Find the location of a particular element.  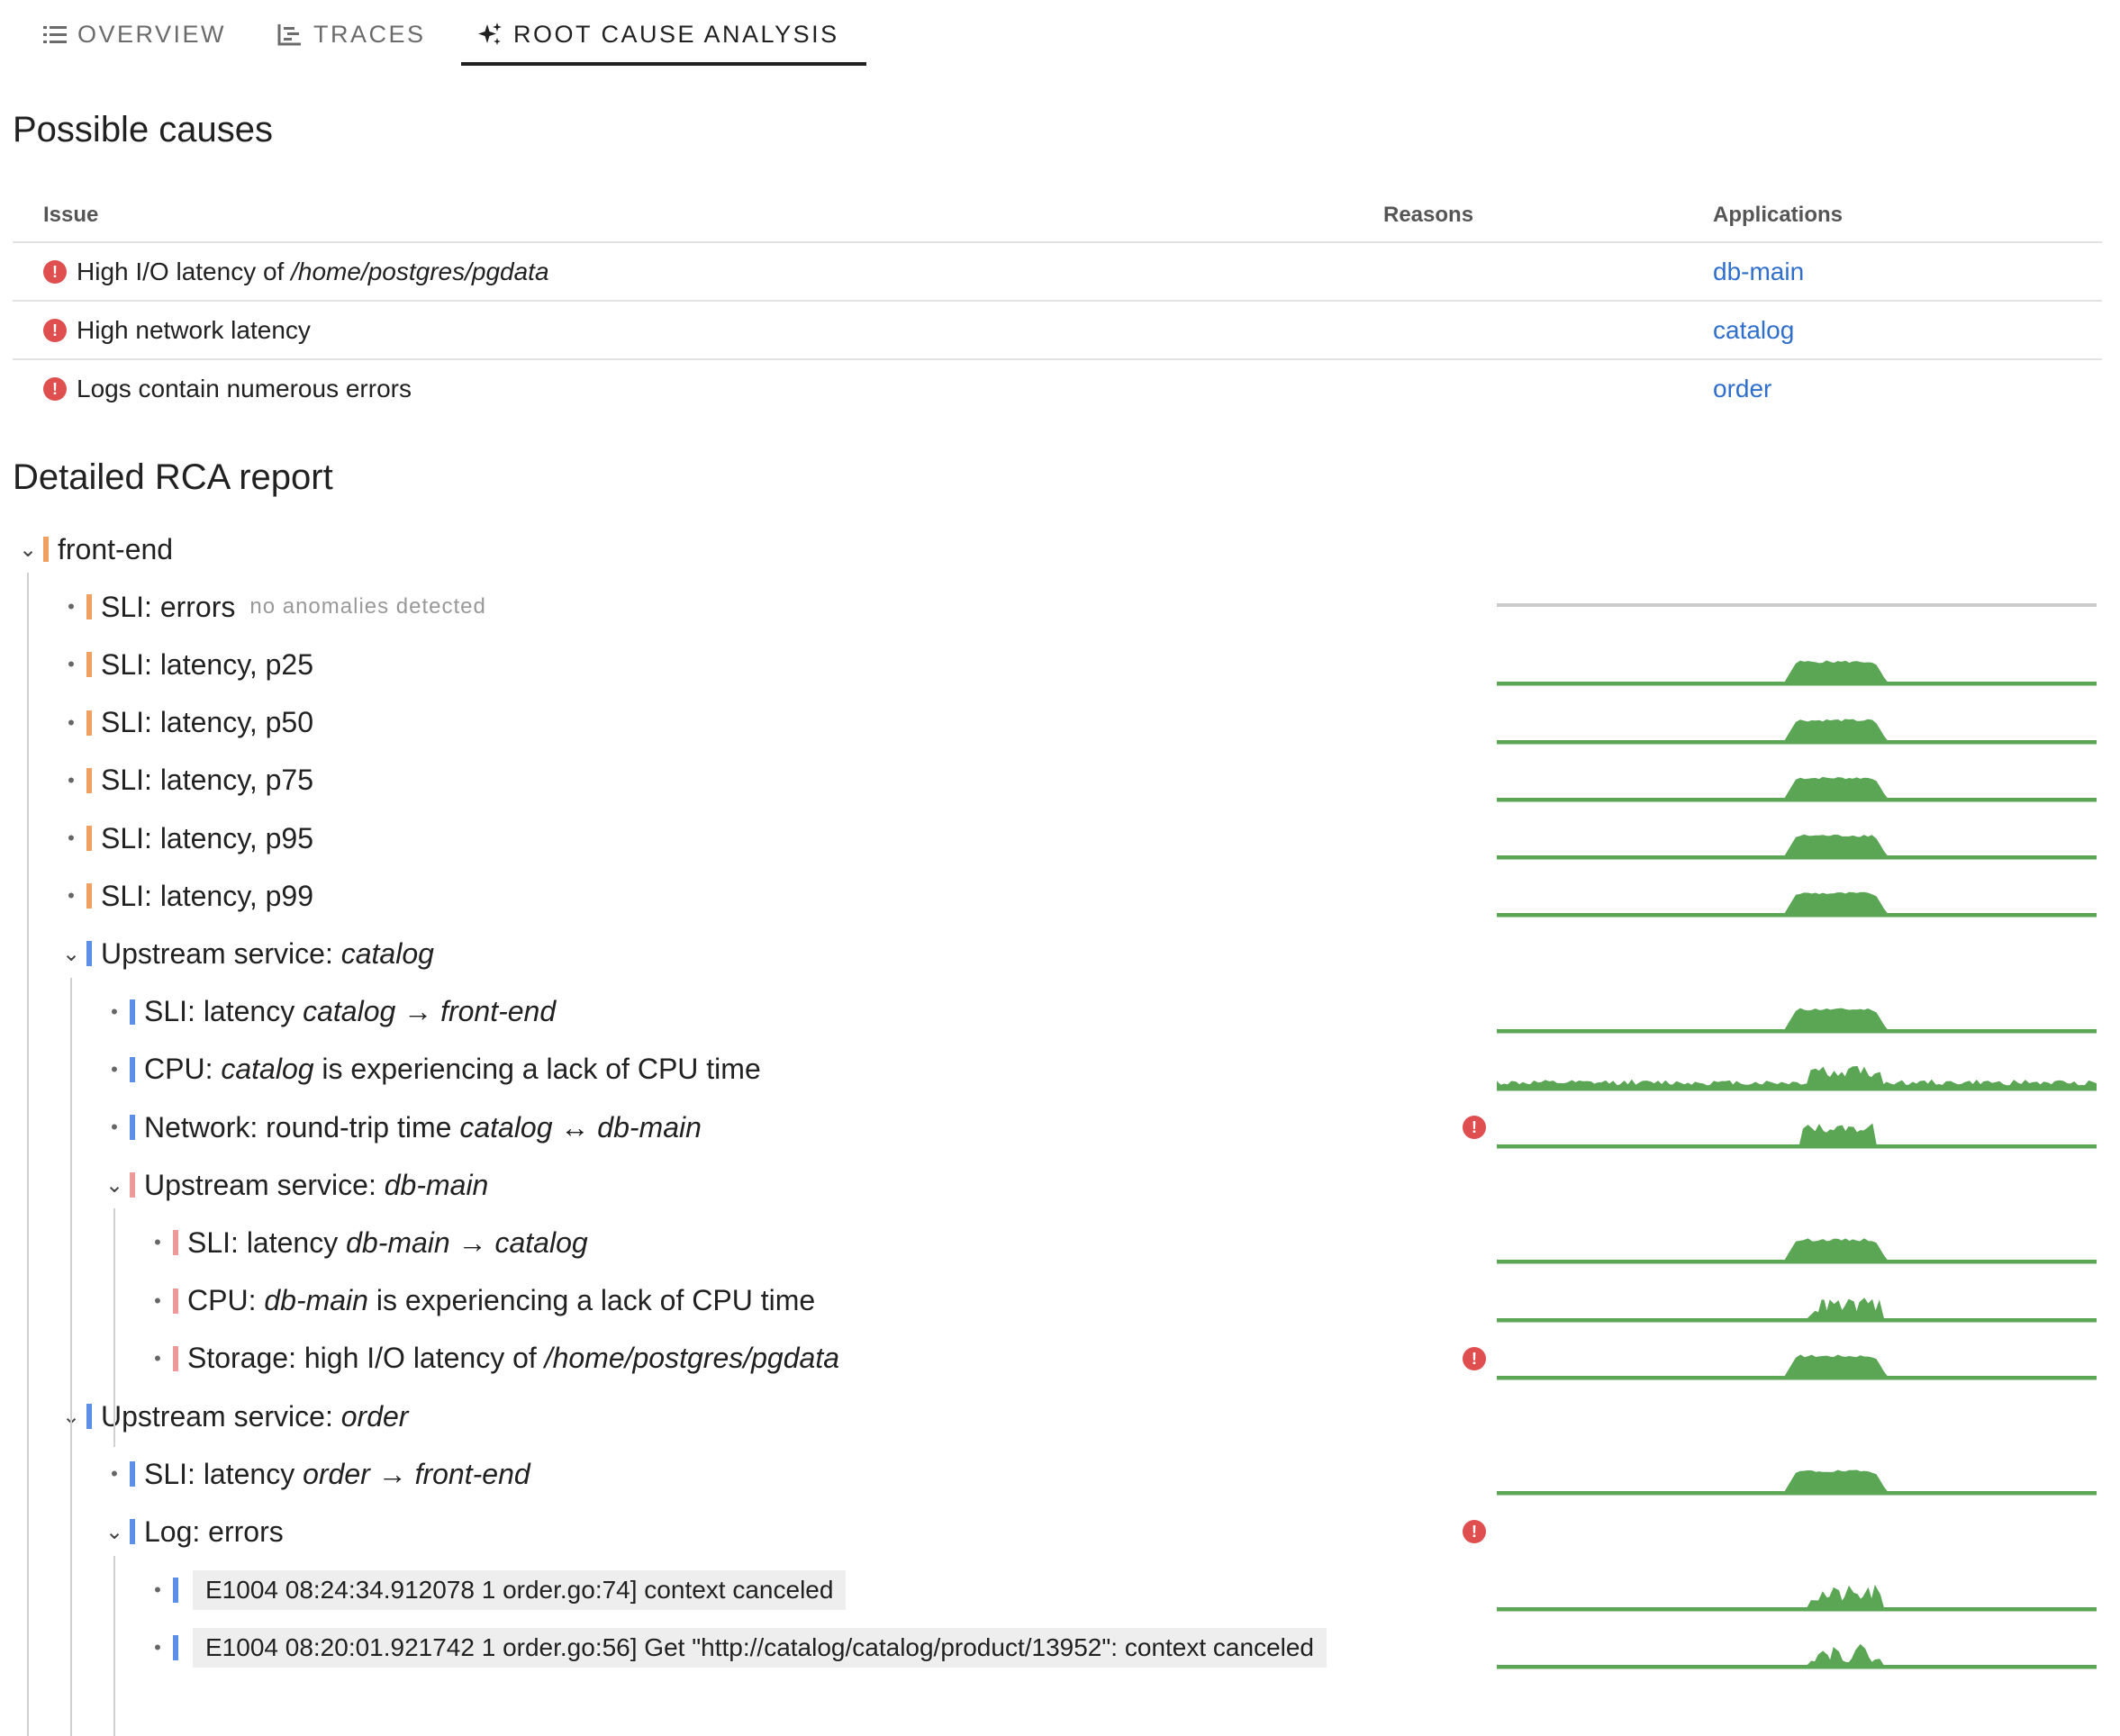

node-label: SLI: latency, p99 is located at coordinates (207, 896).